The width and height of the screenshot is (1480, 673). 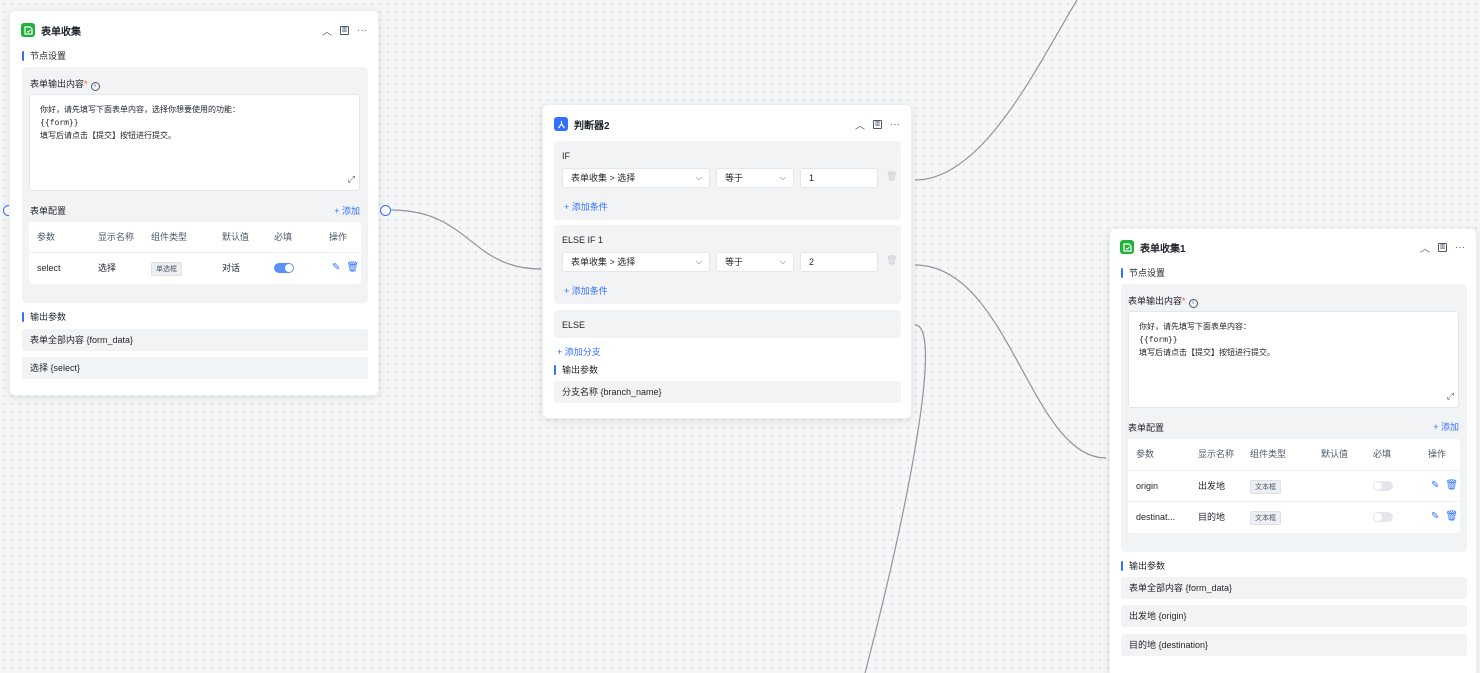 What do you see at coordinates (839, 262) in the screenshot?
I see `value-input: 2` at bounding box center [839, 262].